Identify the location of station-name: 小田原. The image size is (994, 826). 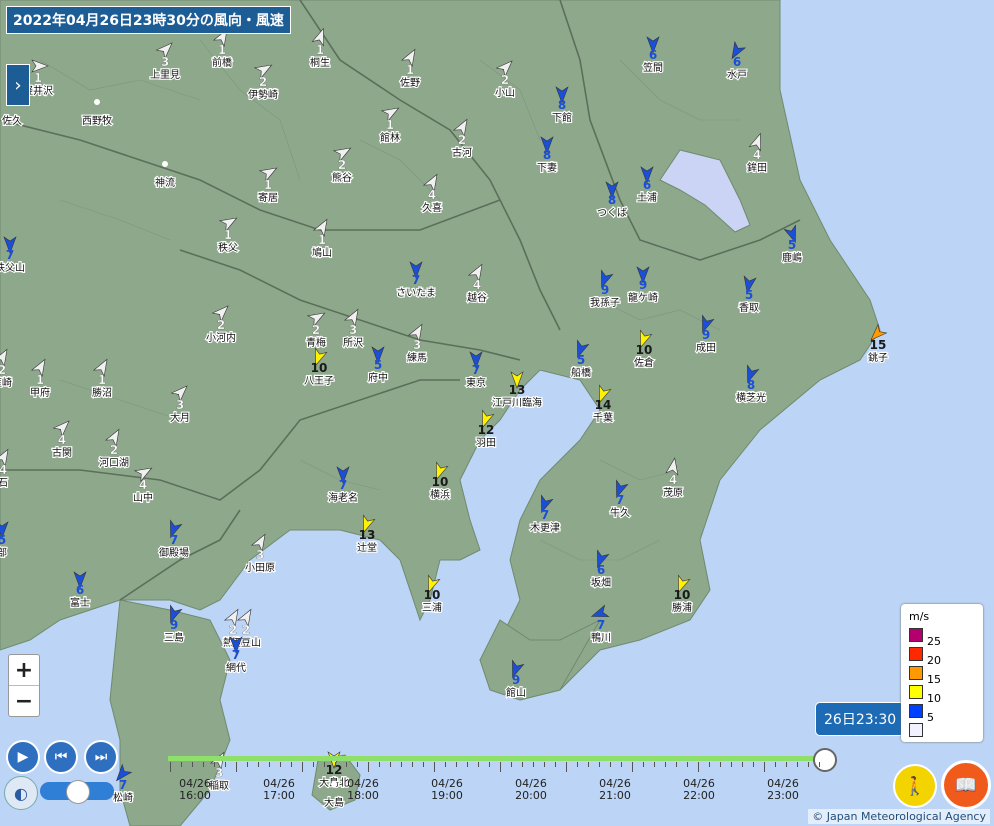
(260, 568).